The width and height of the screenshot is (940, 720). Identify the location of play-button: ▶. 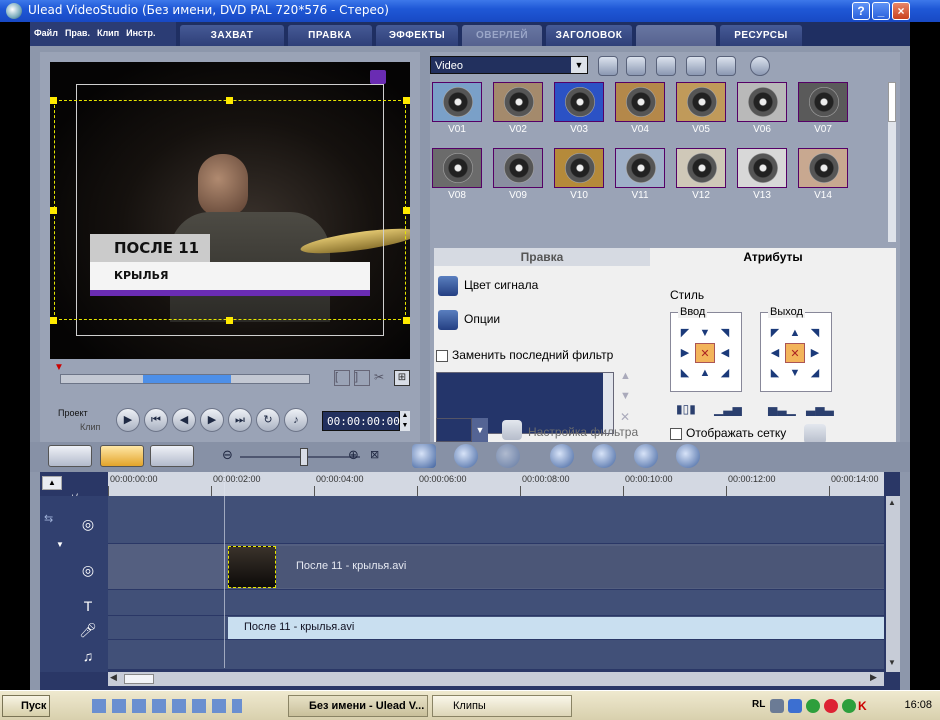
(128, 420).